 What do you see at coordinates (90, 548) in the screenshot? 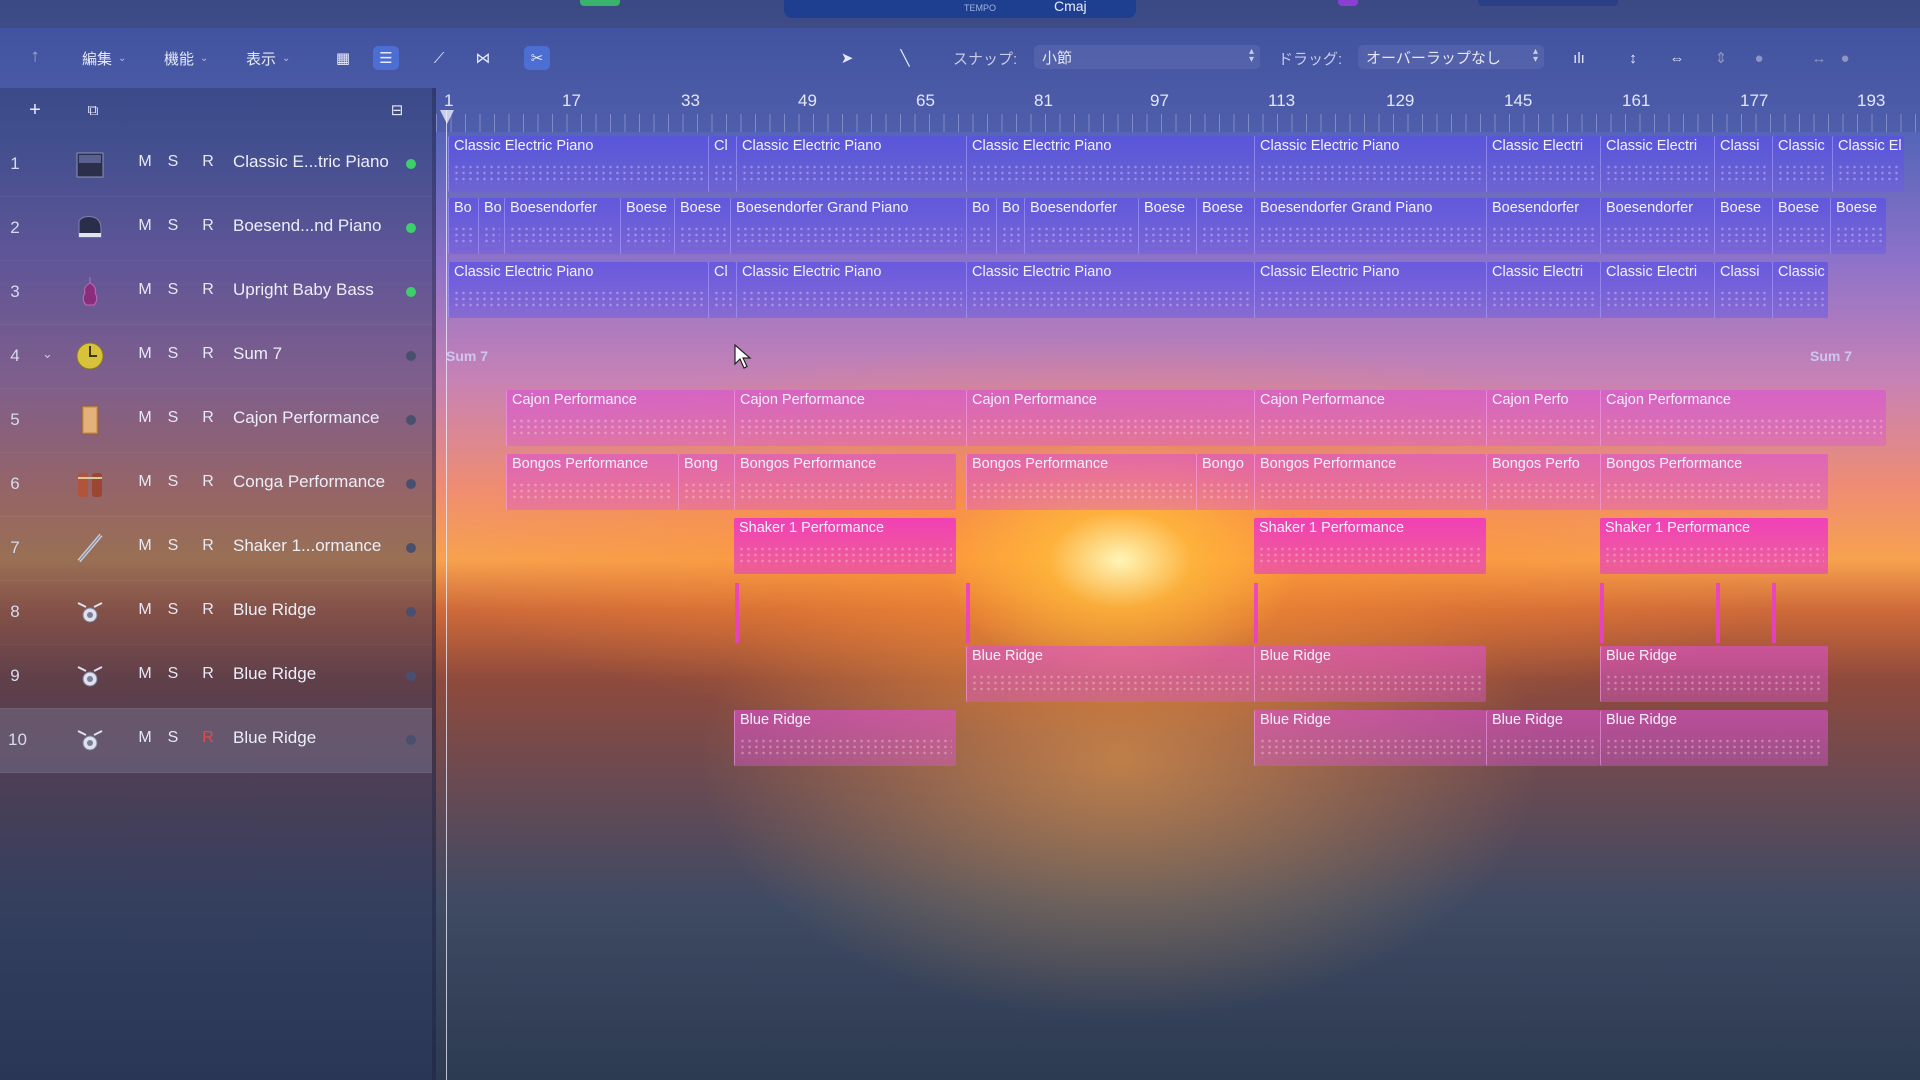
I see `shaker-icon` at bounding box center [90, 548].